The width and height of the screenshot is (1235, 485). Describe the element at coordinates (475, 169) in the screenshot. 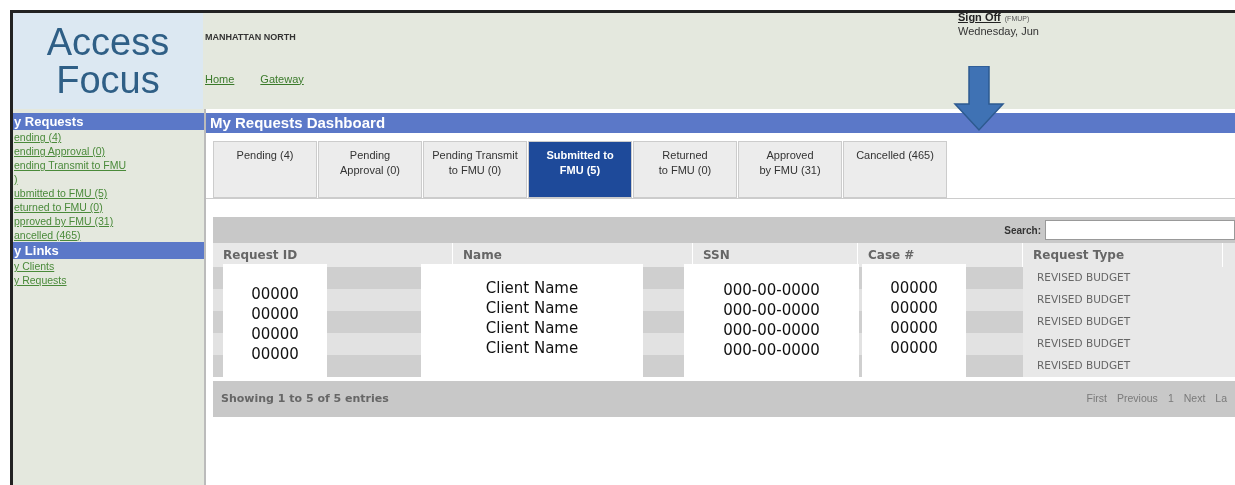

I see `status-tab: Pending Transmit to FMU (0)` at that location.